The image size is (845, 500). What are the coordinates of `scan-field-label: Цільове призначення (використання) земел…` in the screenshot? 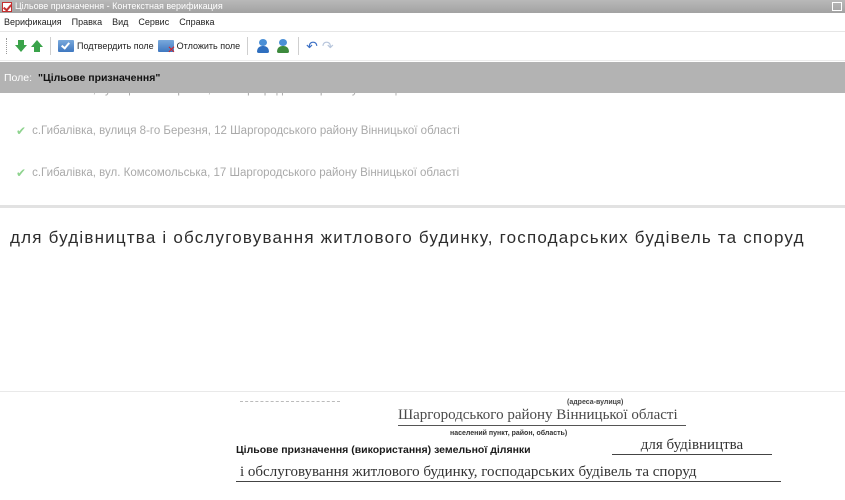 It's located at (383, 450).